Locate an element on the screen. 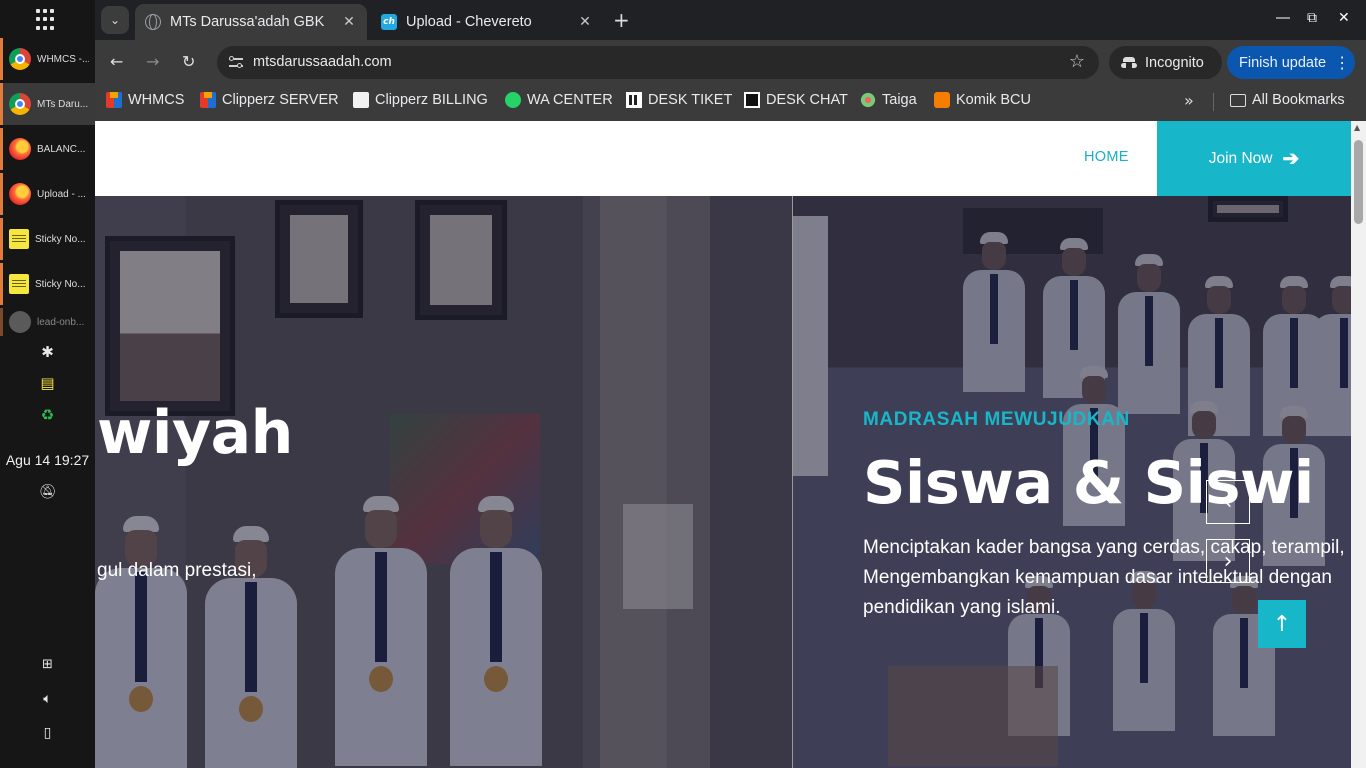  incognito-indicator: Incognito is located at coordinates (1165, 62).